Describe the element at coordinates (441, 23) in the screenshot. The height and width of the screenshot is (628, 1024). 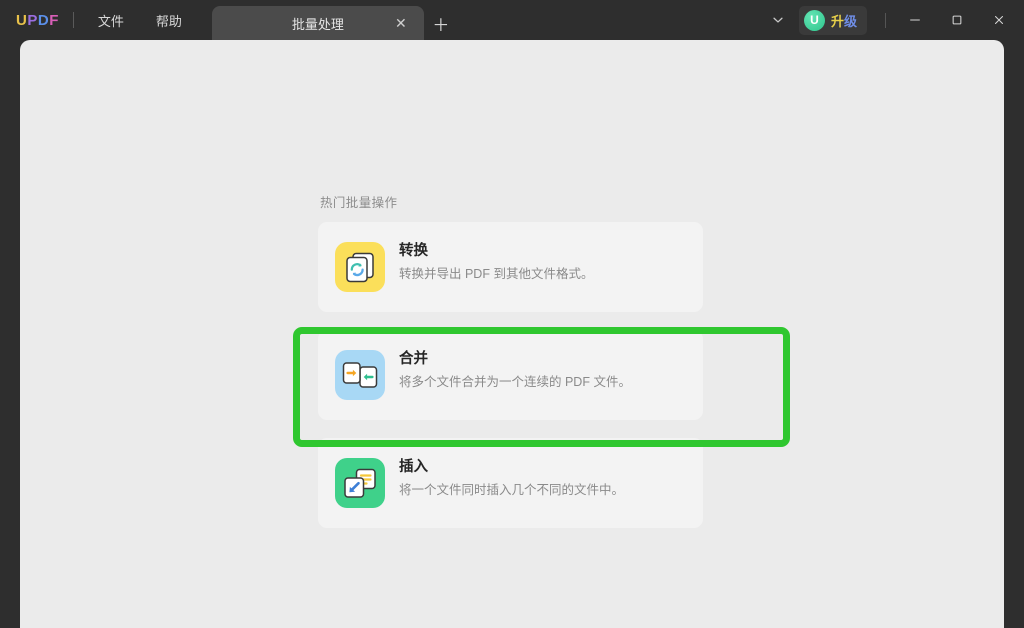
I see `plus-icon: ＋` at that location.